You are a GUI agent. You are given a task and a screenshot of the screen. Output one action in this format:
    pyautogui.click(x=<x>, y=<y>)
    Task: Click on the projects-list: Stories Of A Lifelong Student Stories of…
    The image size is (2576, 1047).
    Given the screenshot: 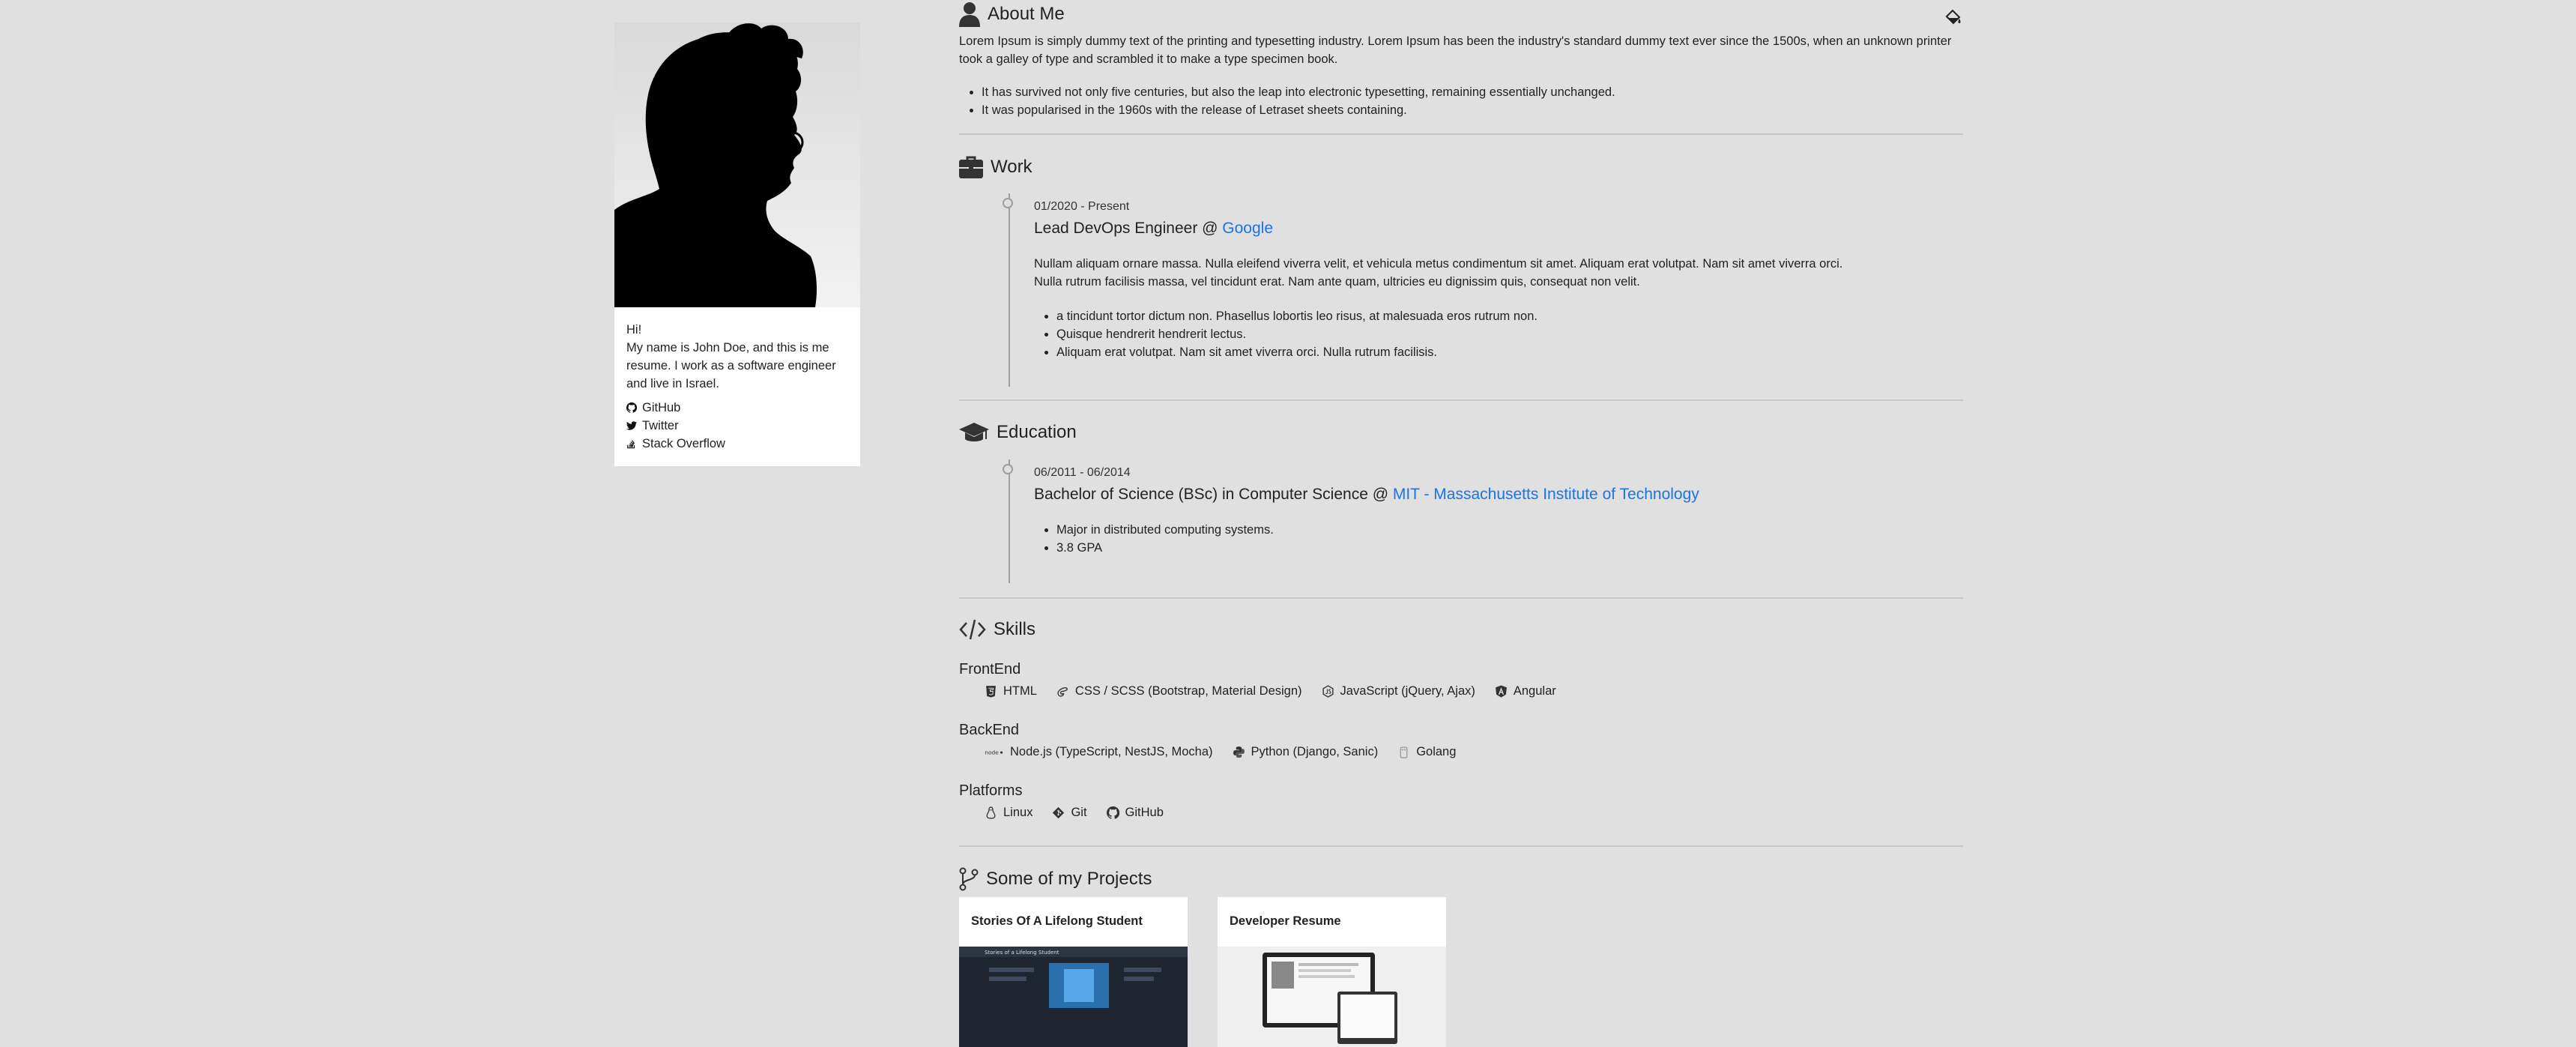 What is the action you would take?
    pyautogui.click(x=1202, y=972)
    